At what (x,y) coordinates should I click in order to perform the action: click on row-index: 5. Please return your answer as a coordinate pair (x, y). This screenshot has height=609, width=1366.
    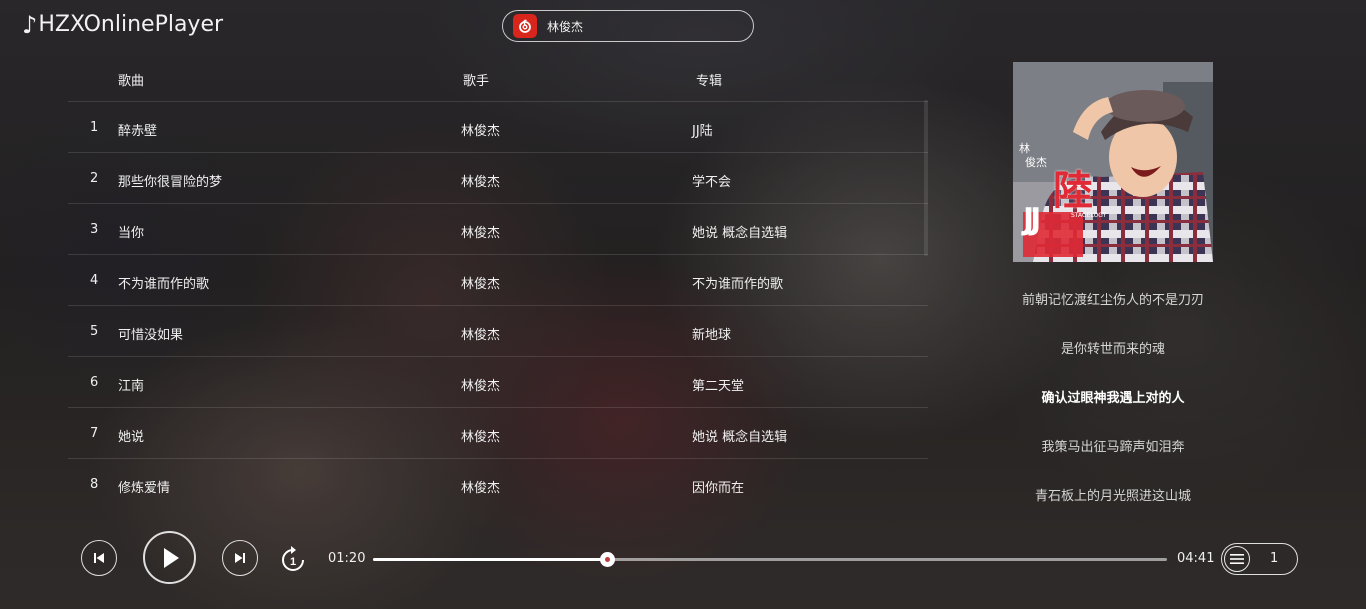
    Looking at the image, I should click on (94, 331).